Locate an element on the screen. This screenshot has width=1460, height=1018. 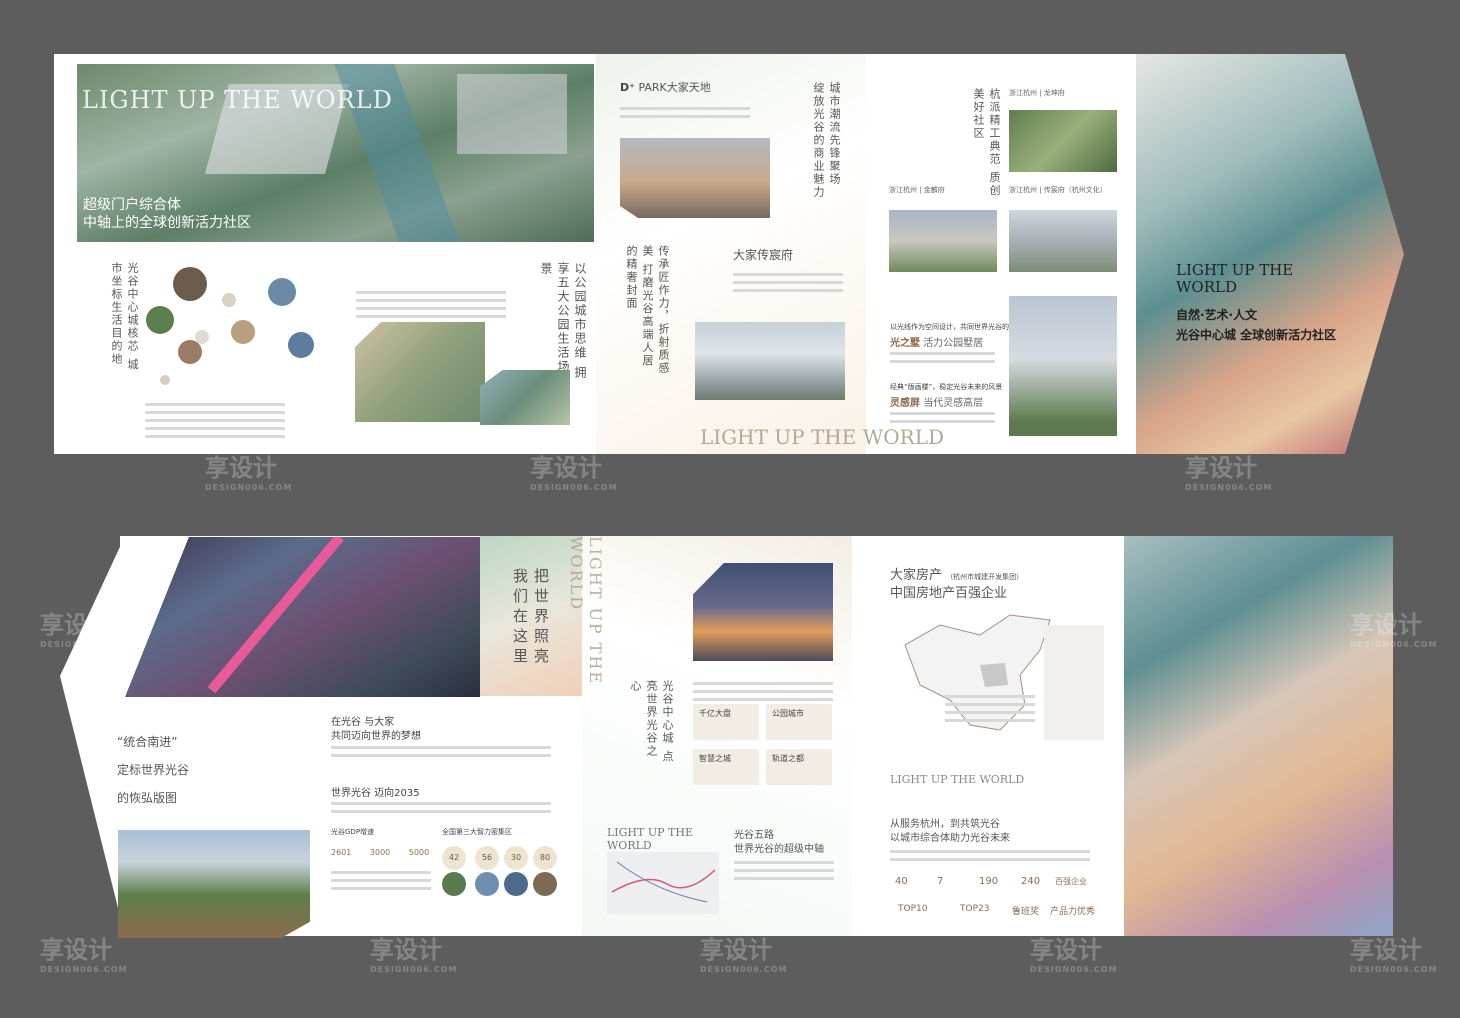
park-lake-photo is located at coordinates (525, 397).